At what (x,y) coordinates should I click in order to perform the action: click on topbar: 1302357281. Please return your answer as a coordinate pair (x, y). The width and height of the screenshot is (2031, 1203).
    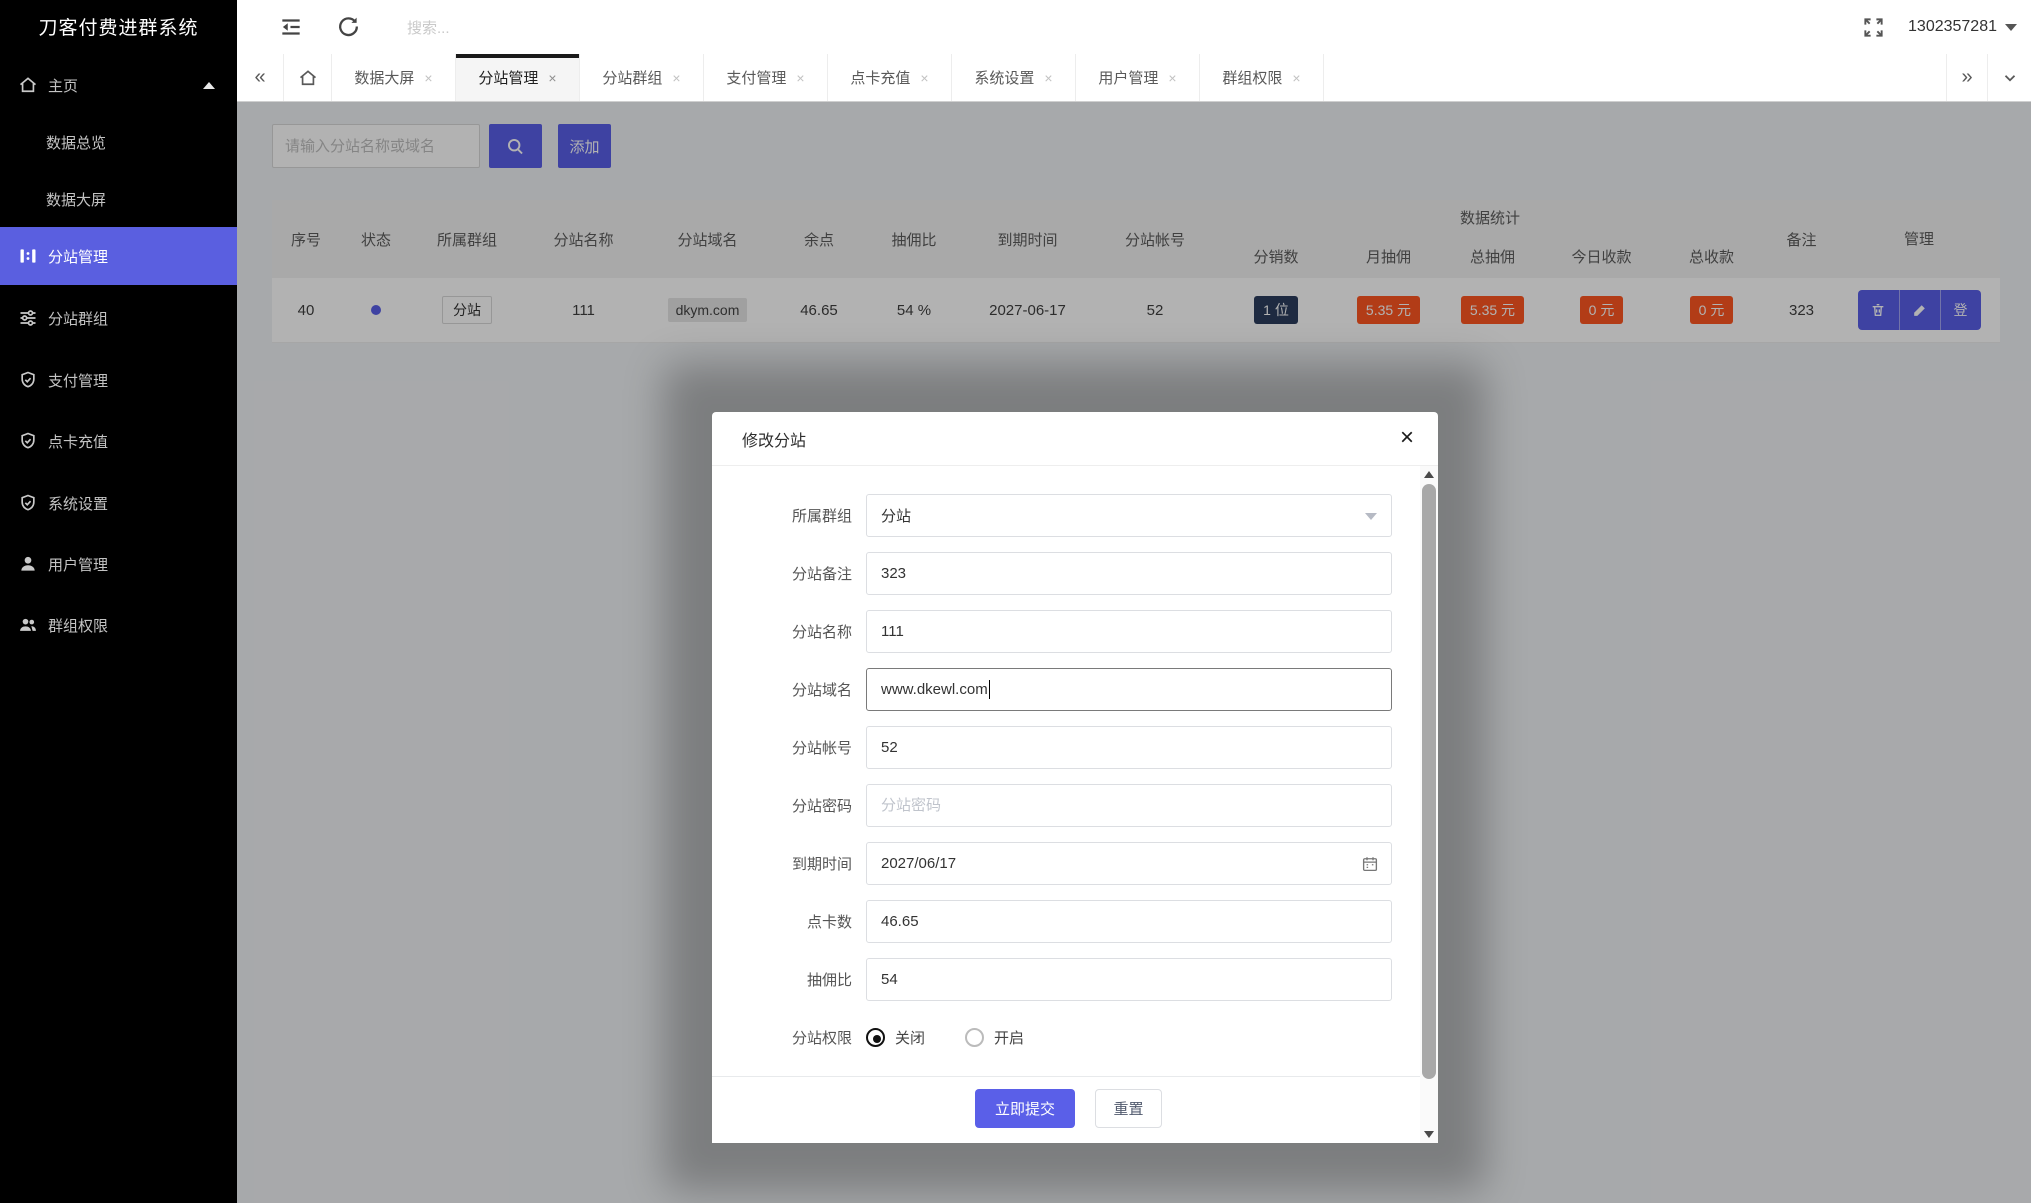
    Looking at the image, I should click on (1134, 27).